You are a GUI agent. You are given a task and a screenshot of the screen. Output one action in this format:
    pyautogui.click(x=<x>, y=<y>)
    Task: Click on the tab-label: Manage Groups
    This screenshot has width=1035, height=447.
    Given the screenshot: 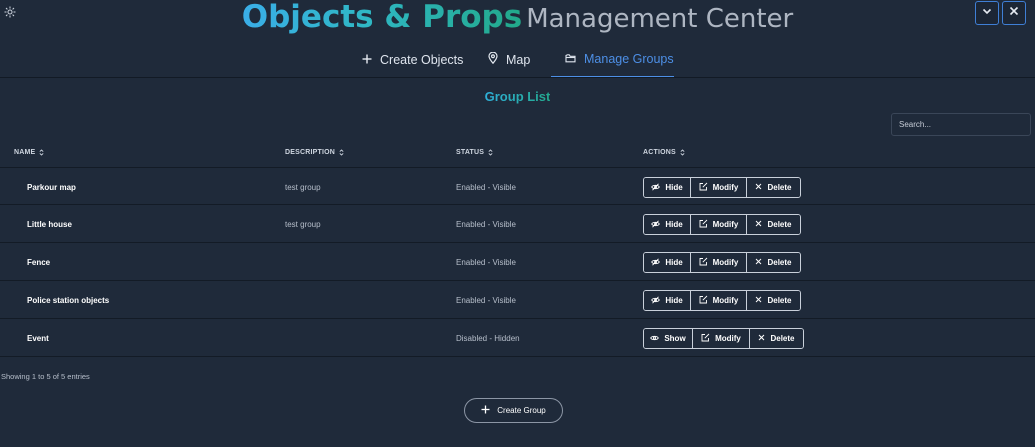 What is the action you would take?
    pyautogui.click(x=629, y=59)
    